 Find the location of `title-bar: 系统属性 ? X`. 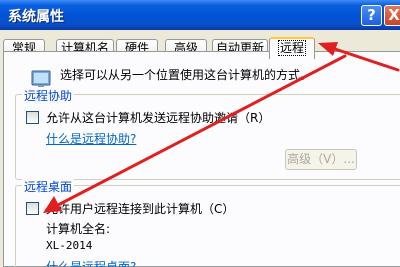

title-bar: 系统属性 ? X is located at coordinates (200, 15).